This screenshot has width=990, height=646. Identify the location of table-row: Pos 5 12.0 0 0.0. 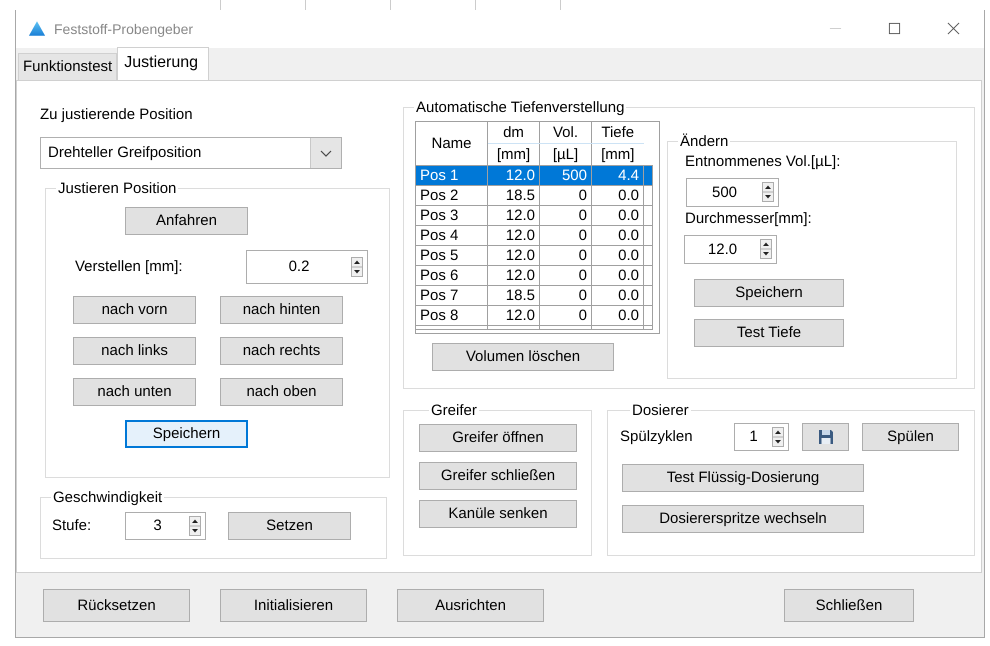
(534, 256).